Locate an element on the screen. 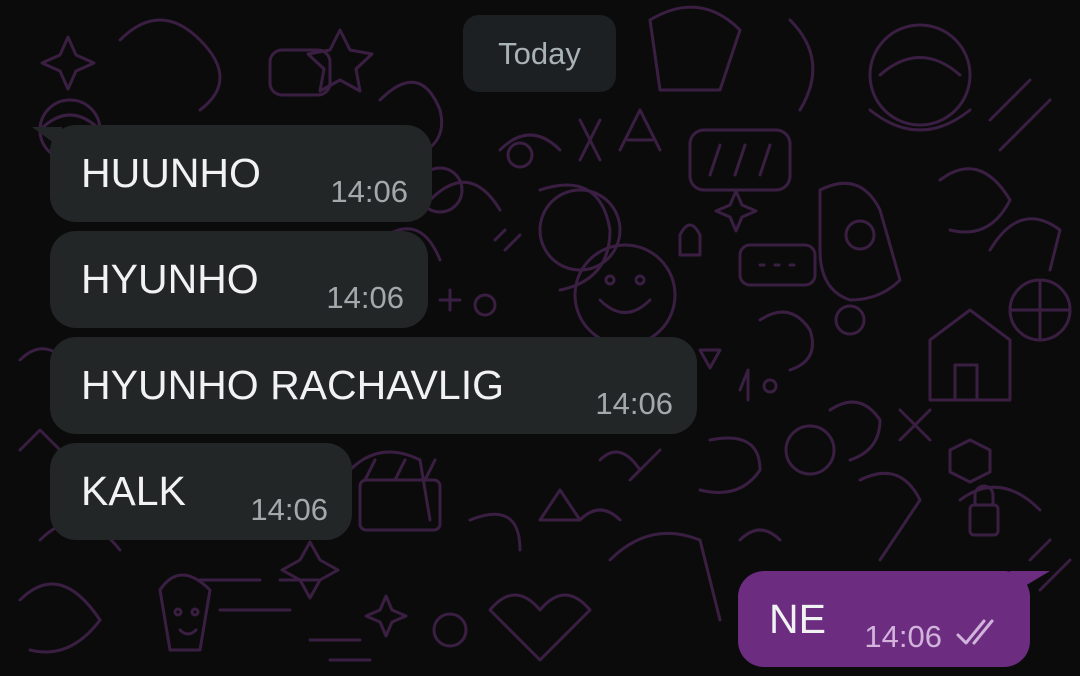 This screenshot has width=1080, height=676. incoming-message: KALK 14:06 is located at coordinates (201, 491).